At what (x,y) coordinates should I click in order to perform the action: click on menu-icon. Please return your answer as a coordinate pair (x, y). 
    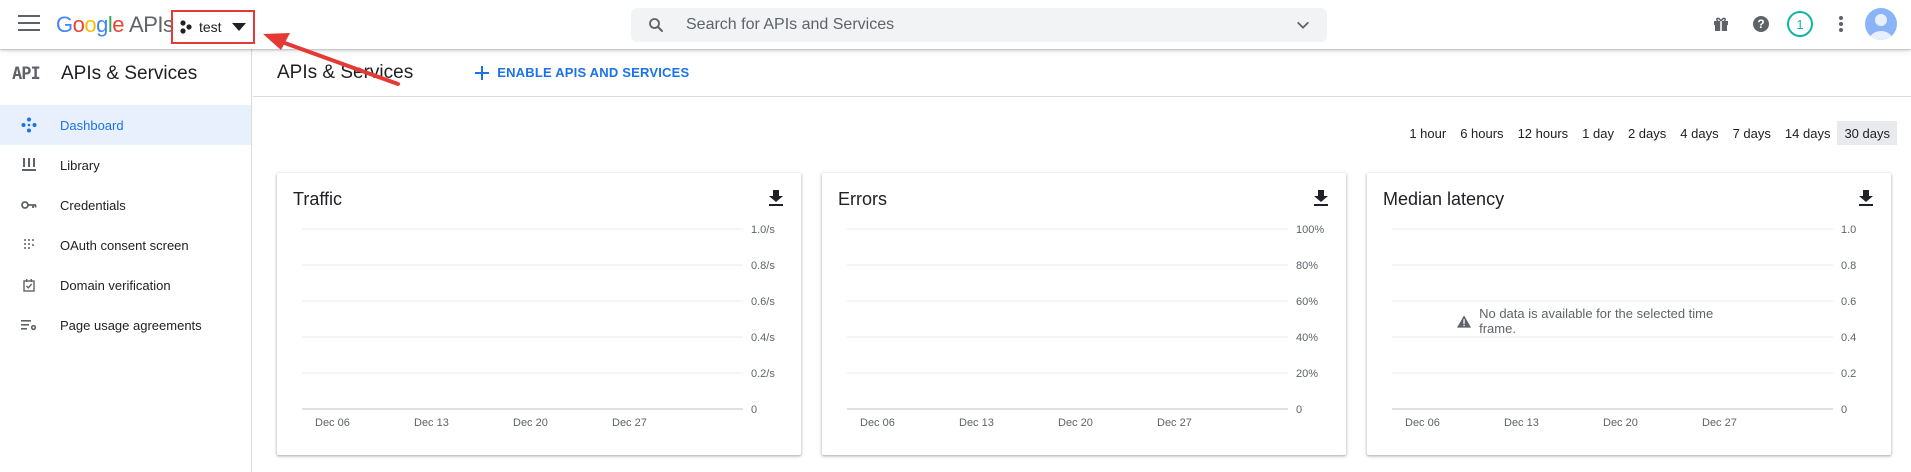
    Looking at the image, I should click on (29, 24).